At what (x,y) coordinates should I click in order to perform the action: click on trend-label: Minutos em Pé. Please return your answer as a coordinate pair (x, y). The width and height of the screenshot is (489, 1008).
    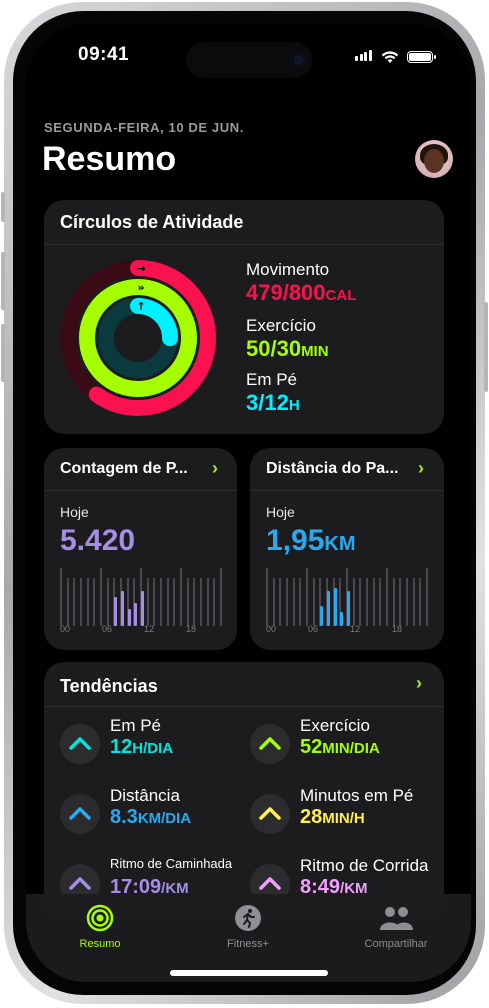
    Looking at the image, I should click on (357, 795).